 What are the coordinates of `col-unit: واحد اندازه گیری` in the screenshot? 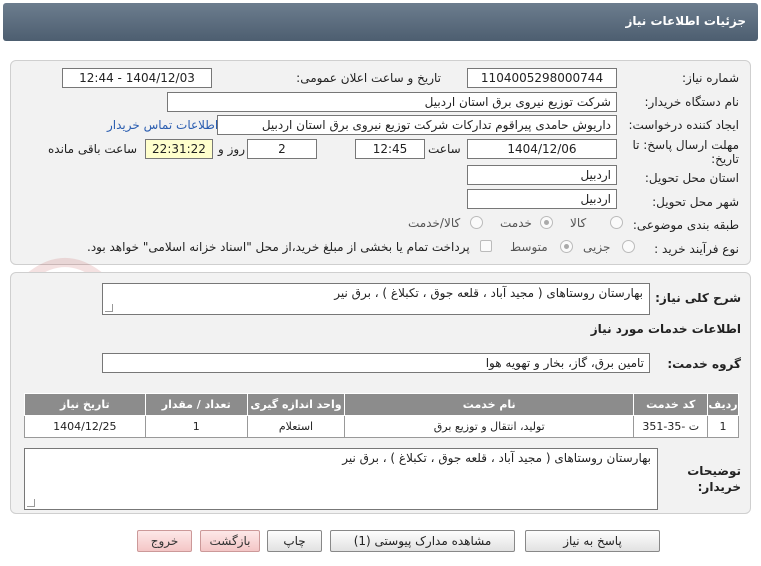 It's located at (296, 404).